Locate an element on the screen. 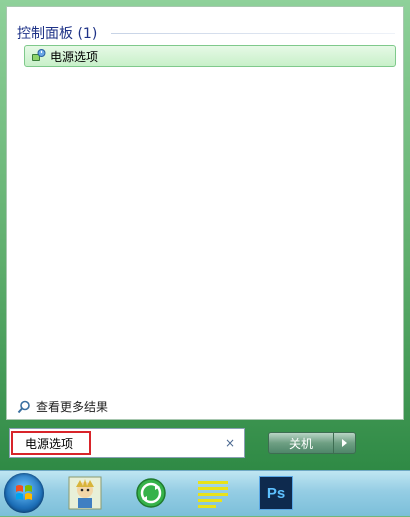  search-box is located at coordinates (127, 443).